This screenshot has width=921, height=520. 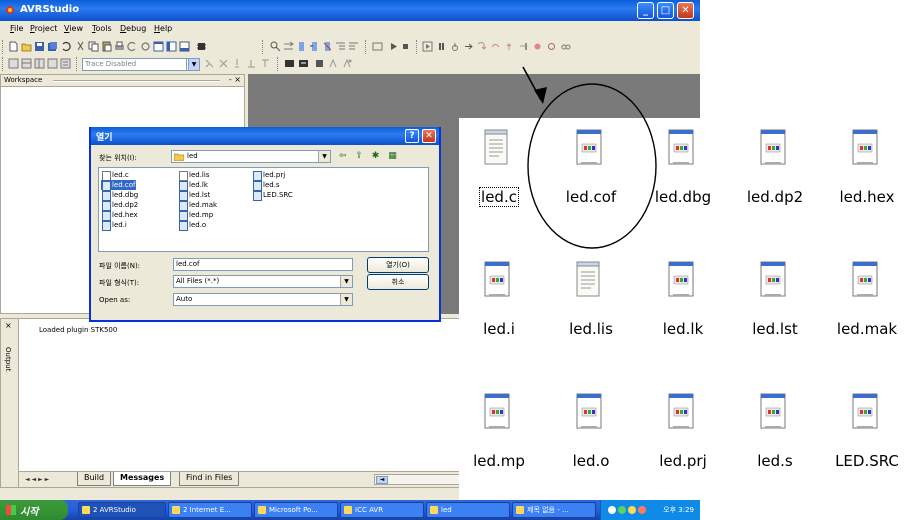 What do you see at coordinates (52, 63) in the screenshot?
I see `io-view-icon` at bounding box center [52, 63].